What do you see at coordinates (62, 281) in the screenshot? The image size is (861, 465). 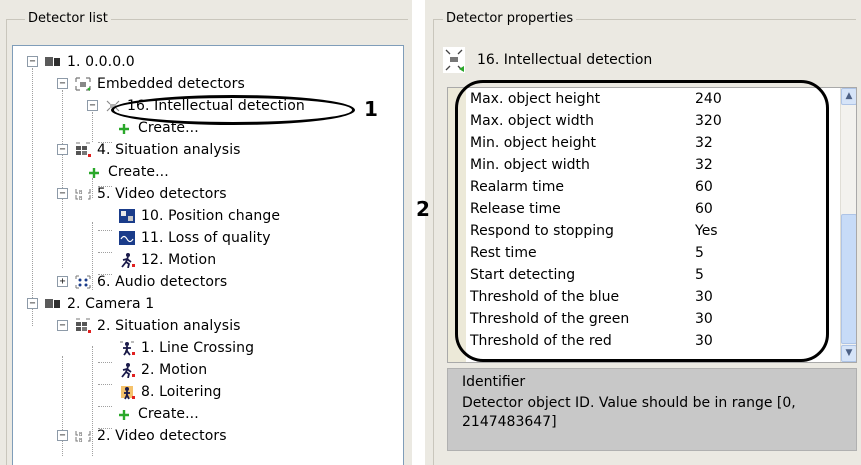 I see `expand-toggle: +` at bounding box center [62, 281].